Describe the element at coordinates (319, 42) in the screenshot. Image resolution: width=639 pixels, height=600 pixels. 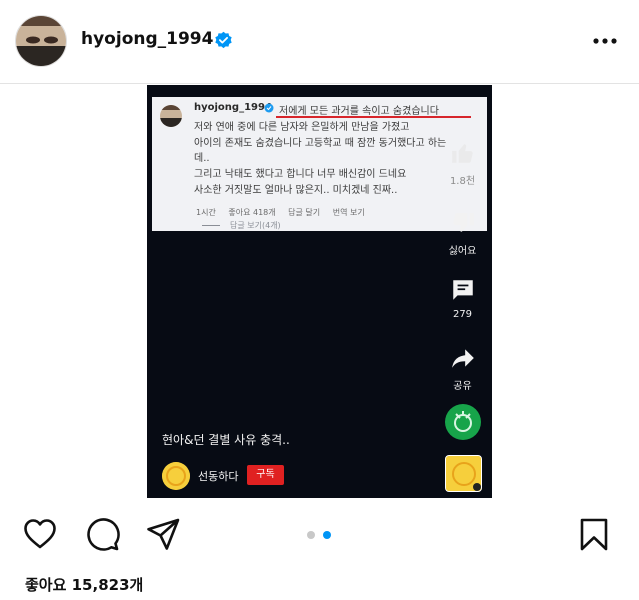
I see `post-header: hyojong_1994` at that location.